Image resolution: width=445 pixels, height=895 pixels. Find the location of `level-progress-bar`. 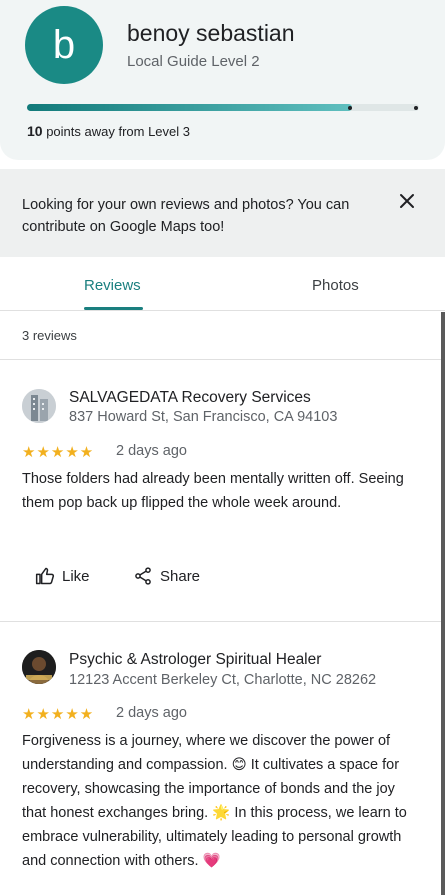

level-progress-bar is located at coordinates (223, 107).